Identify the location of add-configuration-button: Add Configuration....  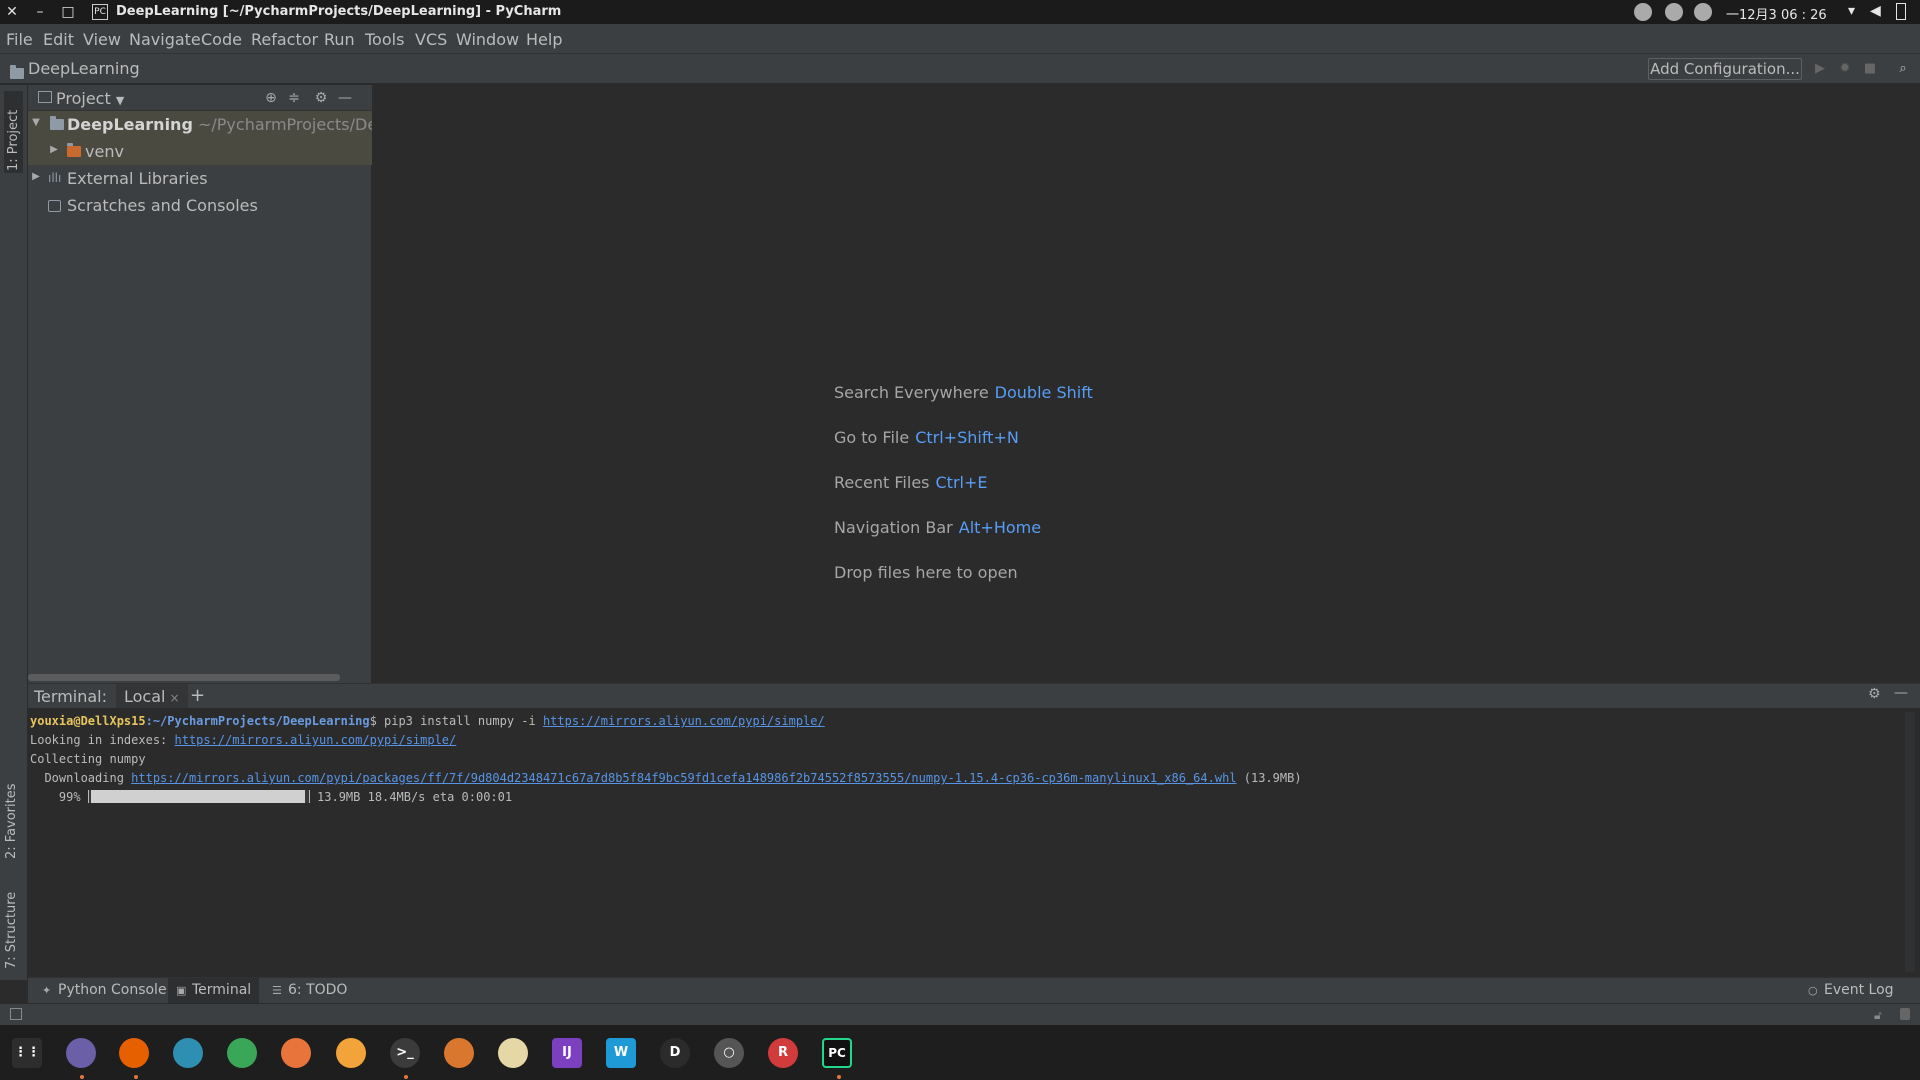
(1725, 69).